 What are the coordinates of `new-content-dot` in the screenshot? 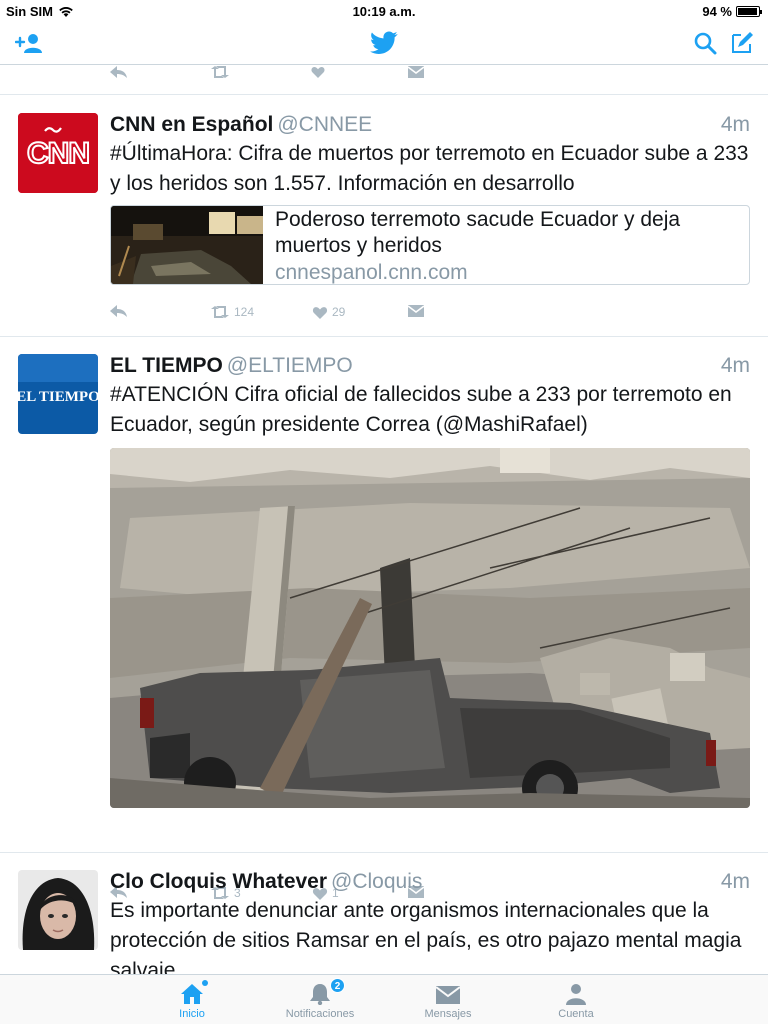 It's located at (205, 983).